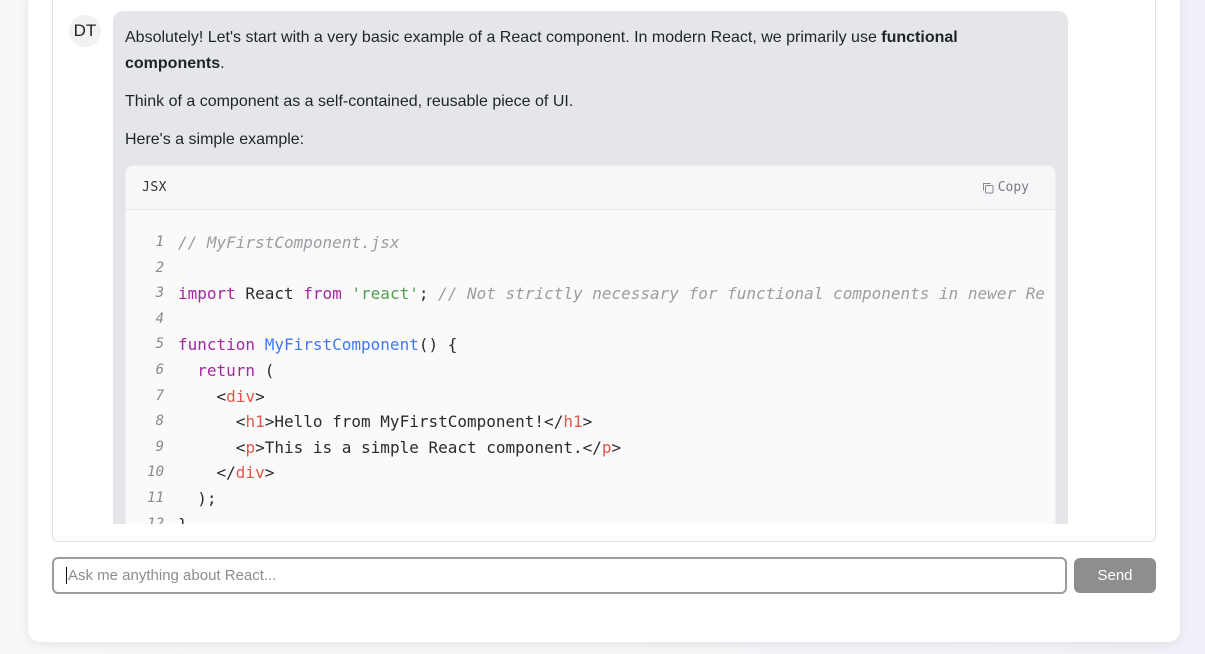 This screenshot has width=1205, height=654. Describe the element at coordinates (66, 575) in the screenshot. I see `text-caret` at that location.